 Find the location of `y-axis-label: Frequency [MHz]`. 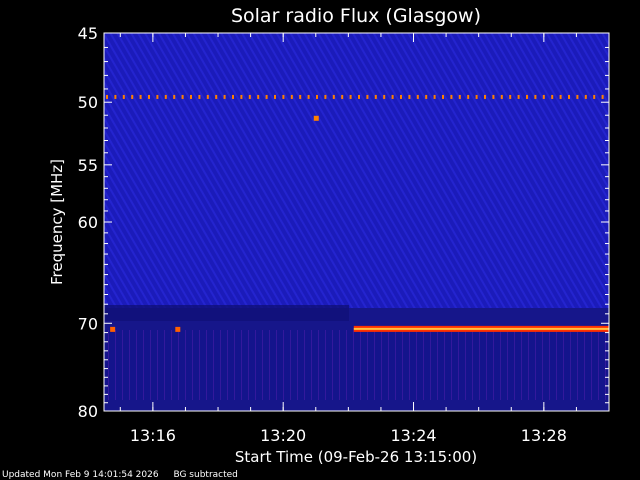

y-axis-label: Frequency [MHz] is located at coordinates (57, 222).